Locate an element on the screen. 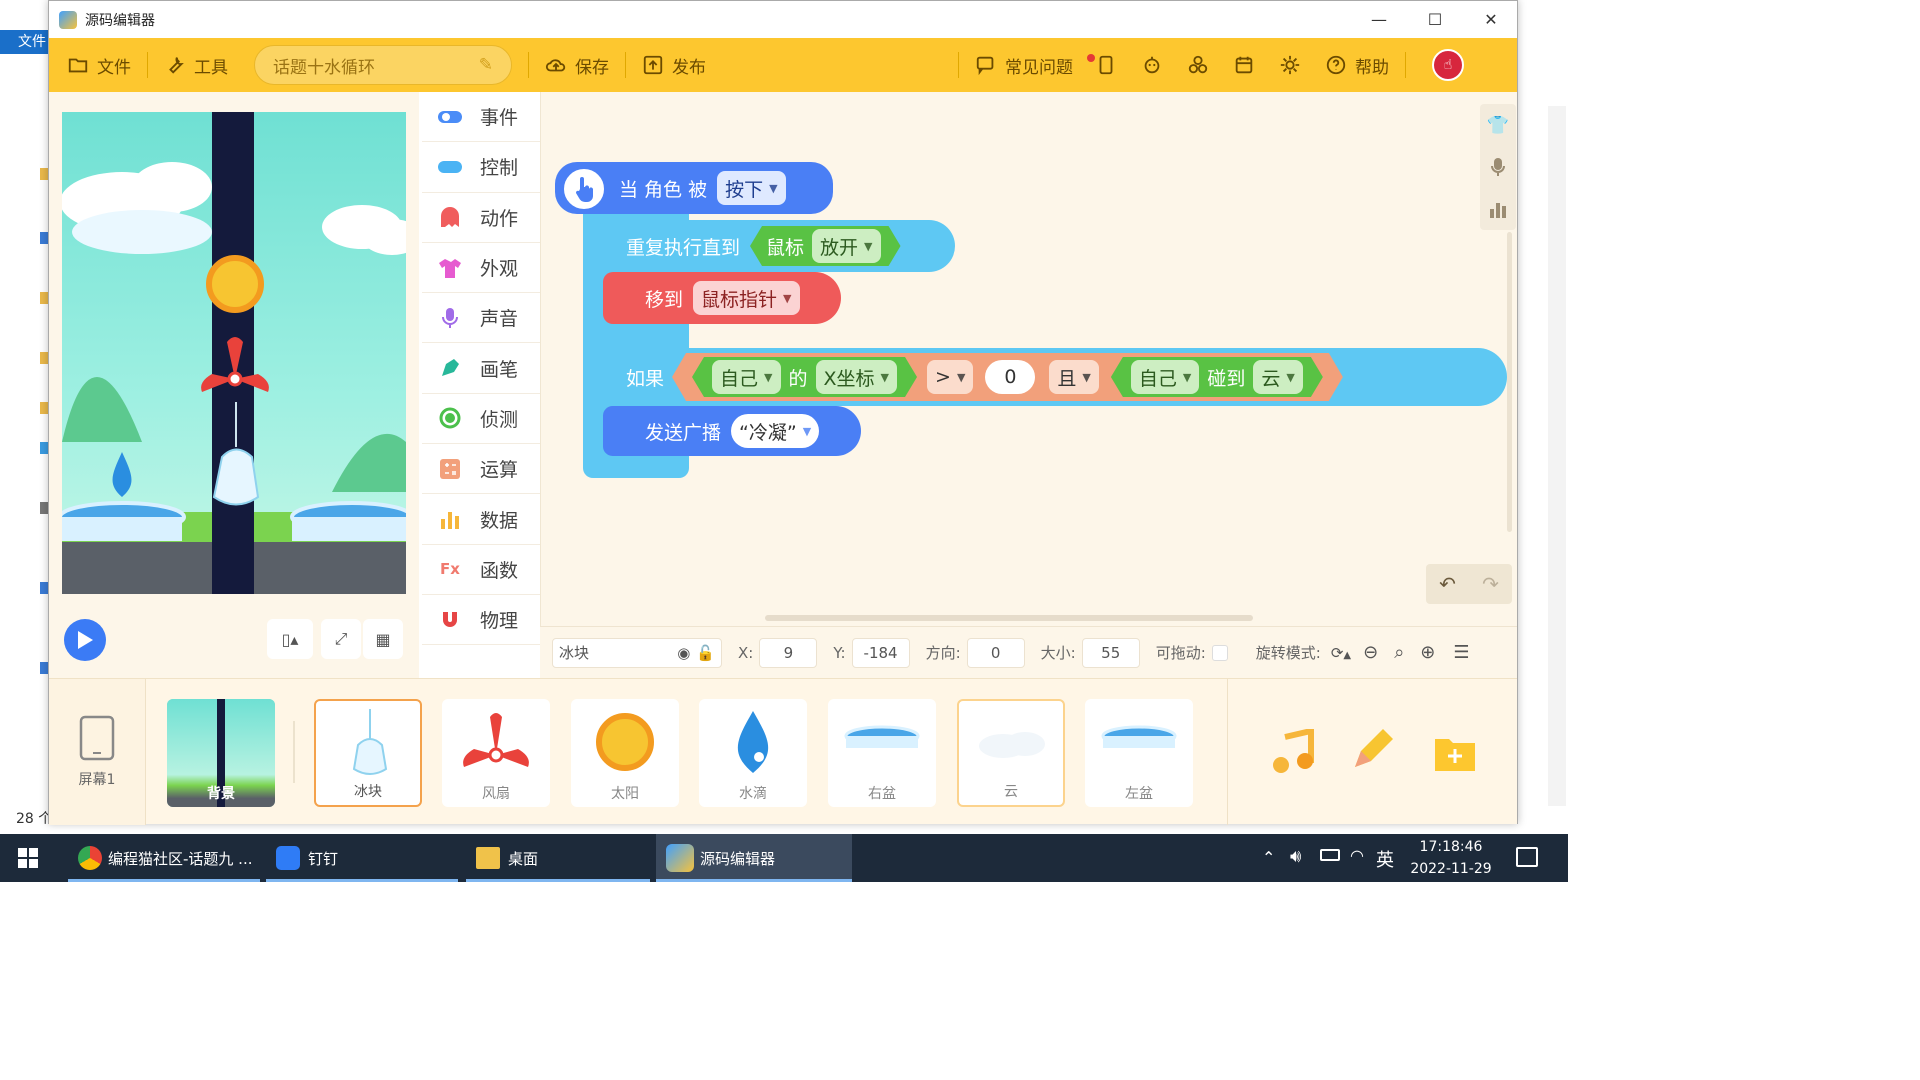 The width and height of the screenshot is (1920, 1080). close-button: ✕ is located at coordinates (1491, 19).